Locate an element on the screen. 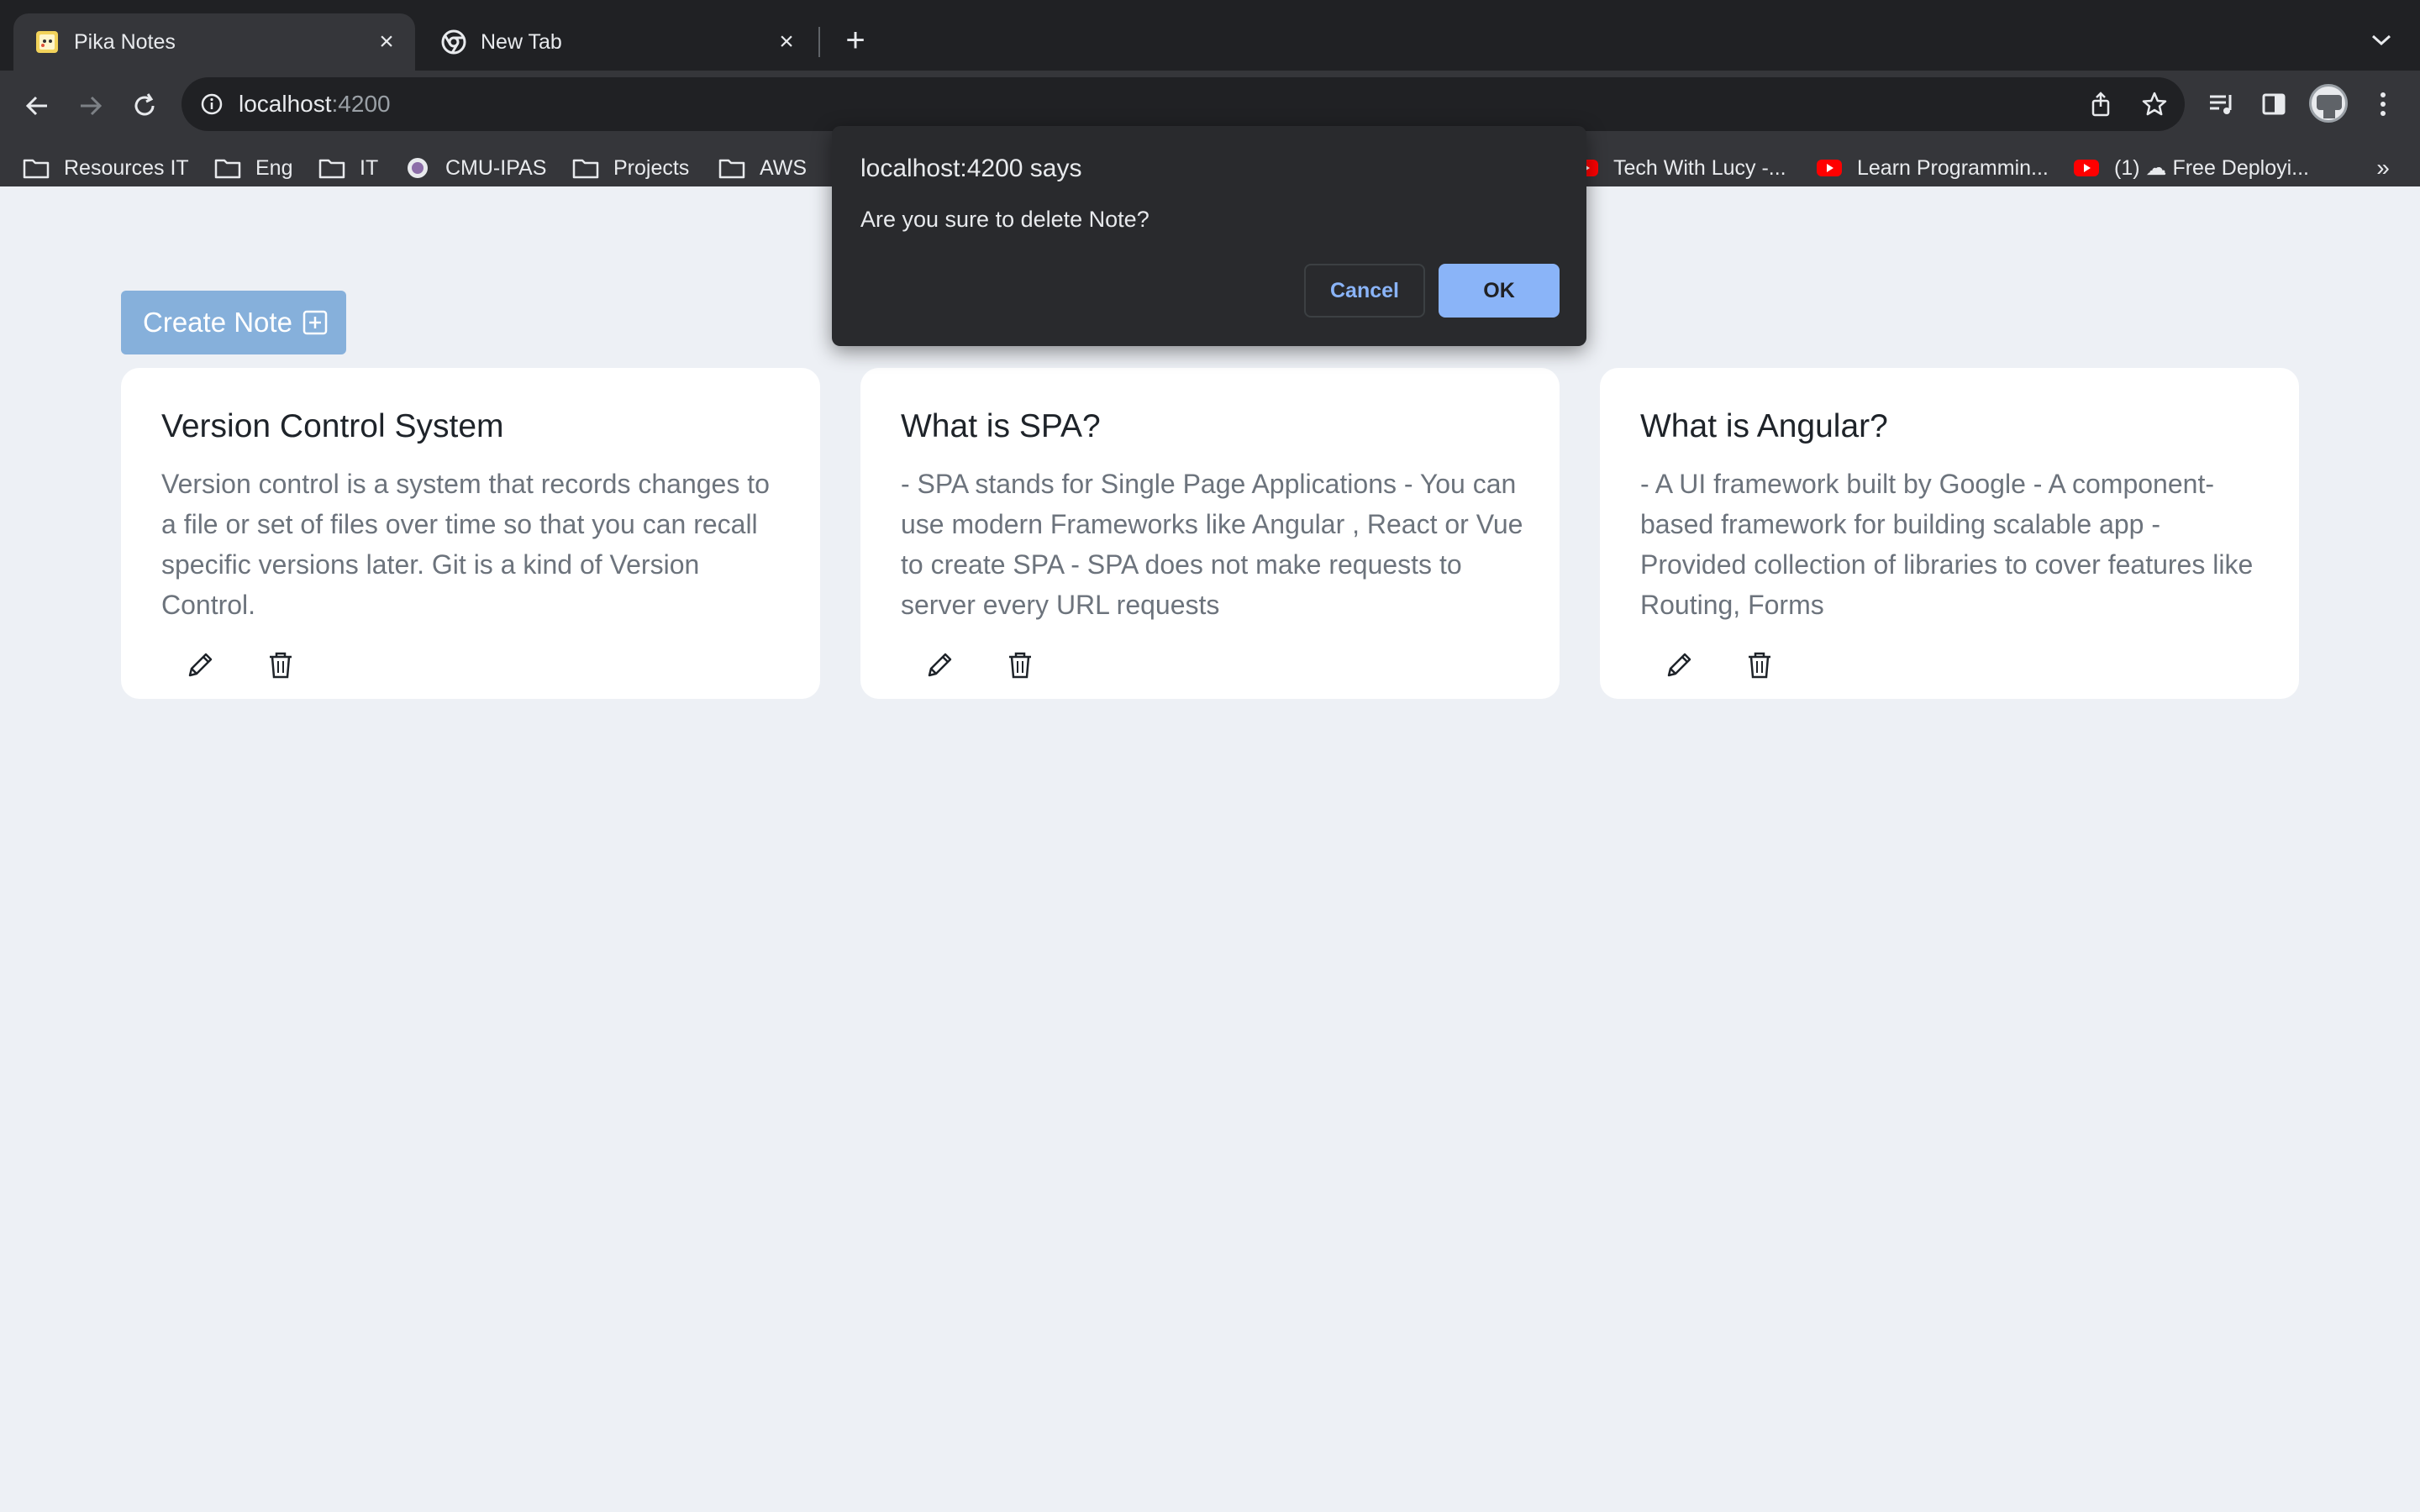  chrome-icon is located at coordinates (453, 42).